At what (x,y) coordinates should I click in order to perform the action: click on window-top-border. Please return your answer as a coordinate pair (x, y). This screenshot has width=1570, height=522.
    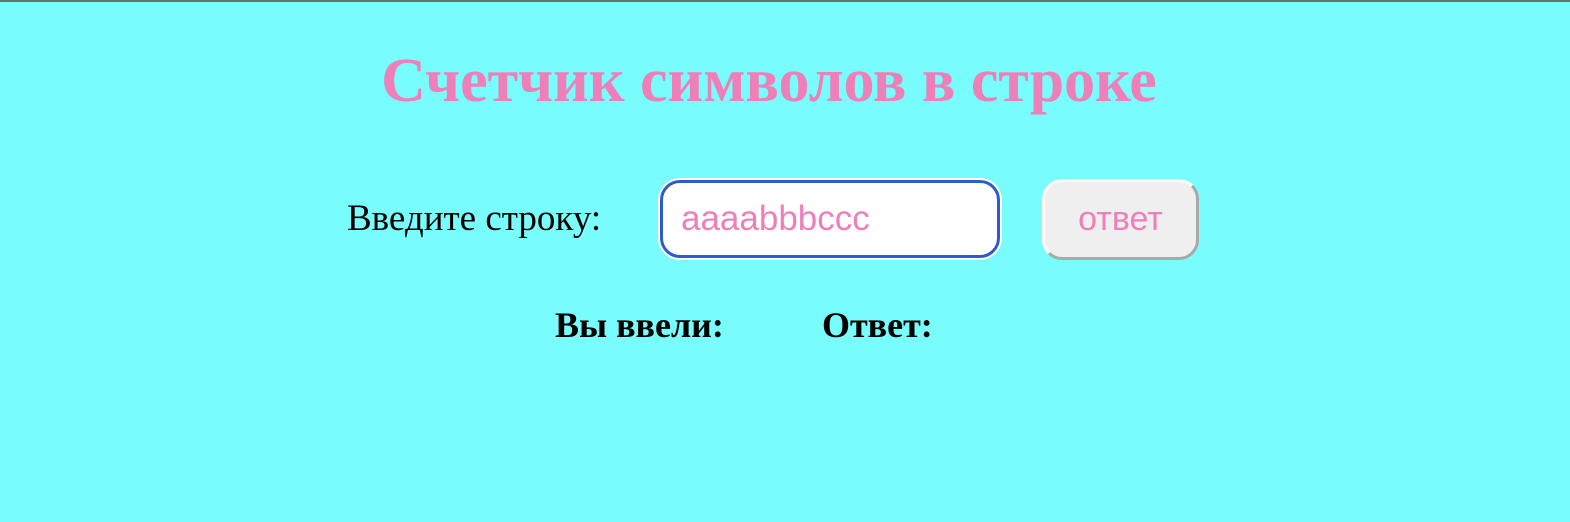
    Looking at the image, I should click on (785, 1).